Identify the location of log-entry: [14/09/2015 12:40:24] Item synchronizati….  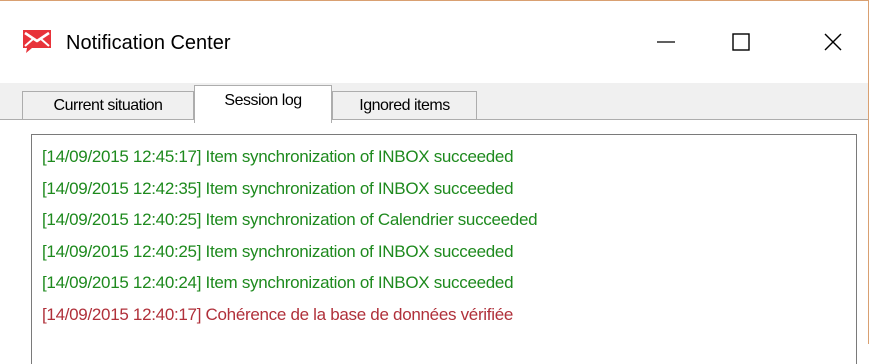
(449, 283).